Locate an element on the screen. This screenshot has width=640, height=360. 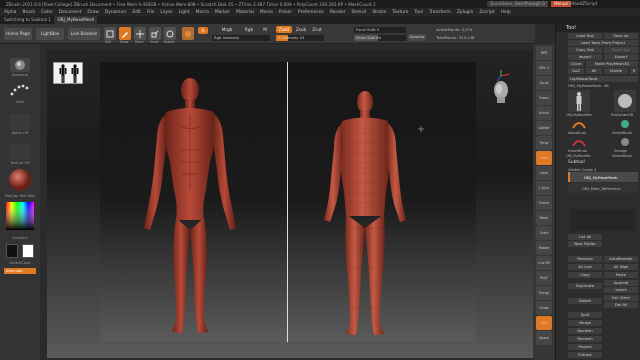
zoom-button: Zoom is located at coordinates (544, 98).